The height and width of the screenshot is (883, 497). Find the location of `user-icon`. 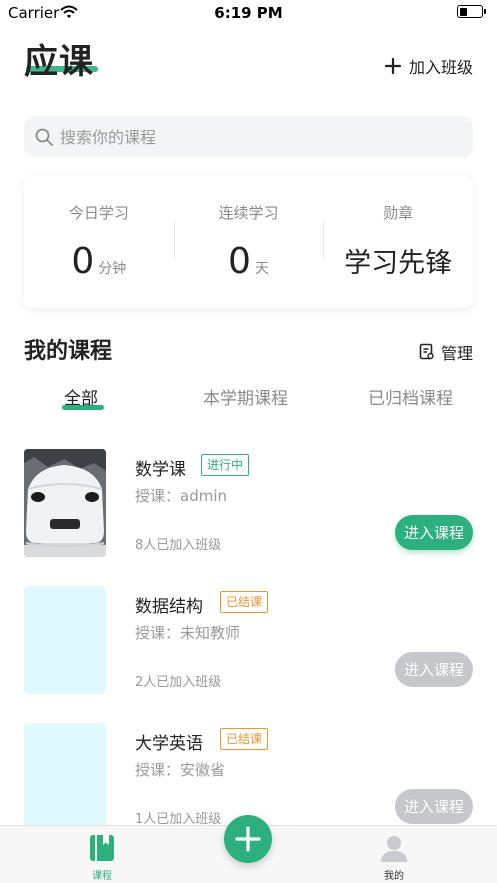

user-icon is located at coordinates (394, 849).